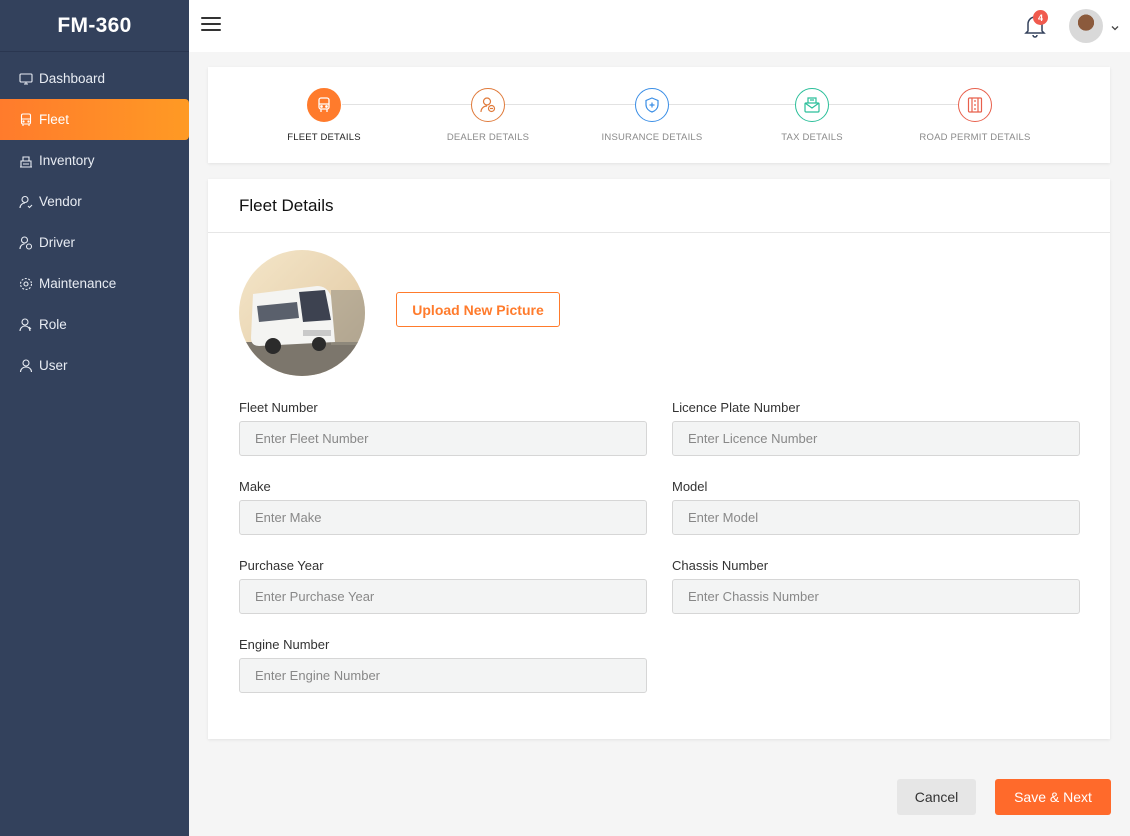  Describe the element at coordinates (876, 517) in the screenshot. I see `model-input` at that location.